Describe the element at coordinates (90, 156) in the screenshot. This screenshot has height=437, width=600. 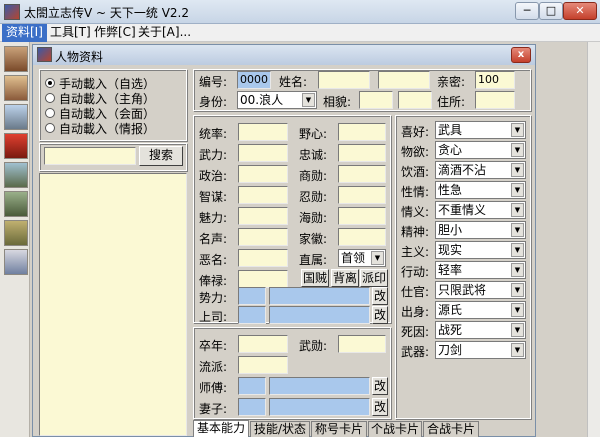
I see `search-input` at that location.